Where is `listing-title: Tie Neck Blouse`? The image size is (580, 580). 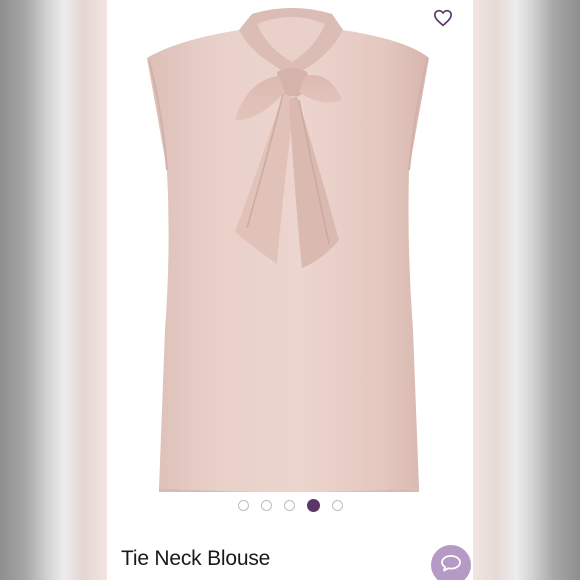
listing-title: Tie Neck Blouse is located at coordinates (196, 558).